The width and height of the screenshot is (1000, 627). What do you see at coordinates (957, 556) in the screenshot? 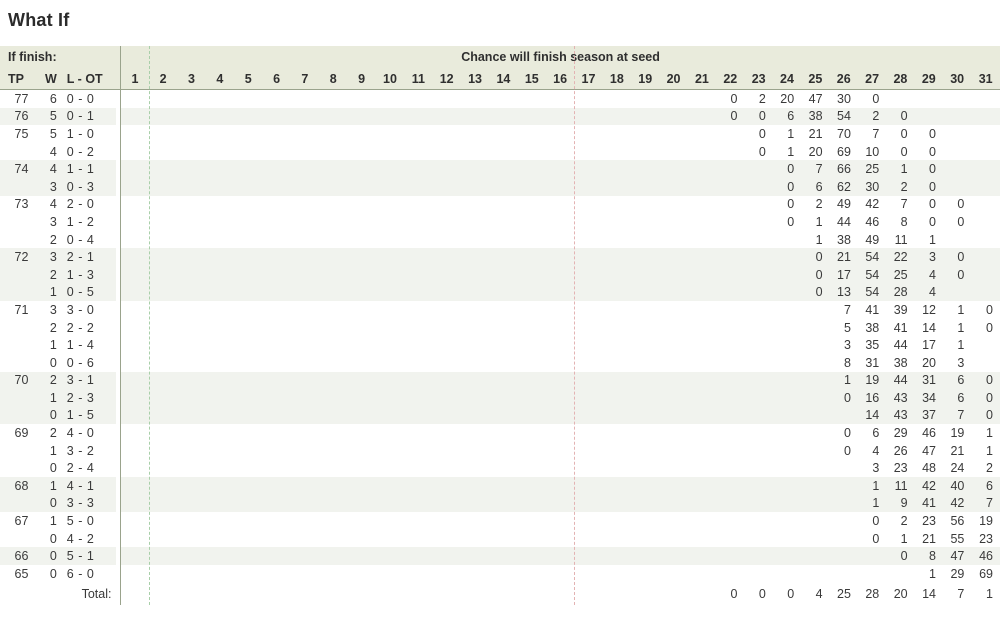
I see `cell-seed-30: 47` at bounding box center [957, 556].